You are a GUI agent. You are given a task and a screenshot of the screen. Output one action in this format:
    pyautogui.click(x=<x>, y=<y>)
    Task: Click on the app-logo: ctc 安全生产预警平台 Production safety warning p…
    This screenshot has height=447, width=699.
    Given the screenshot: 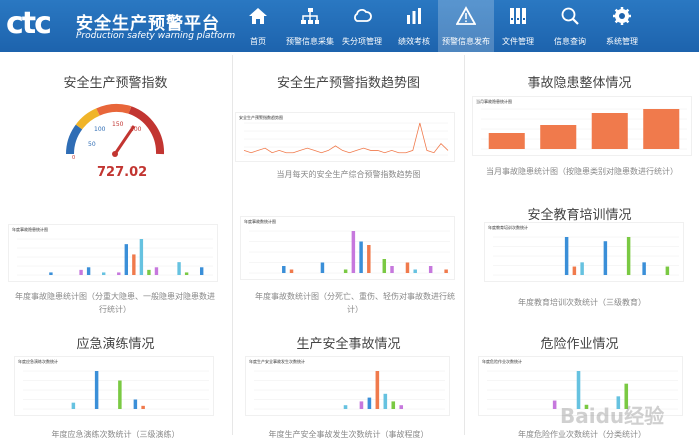 What is the action you would take?
    pyautogui.click(x=120, y=26)
    